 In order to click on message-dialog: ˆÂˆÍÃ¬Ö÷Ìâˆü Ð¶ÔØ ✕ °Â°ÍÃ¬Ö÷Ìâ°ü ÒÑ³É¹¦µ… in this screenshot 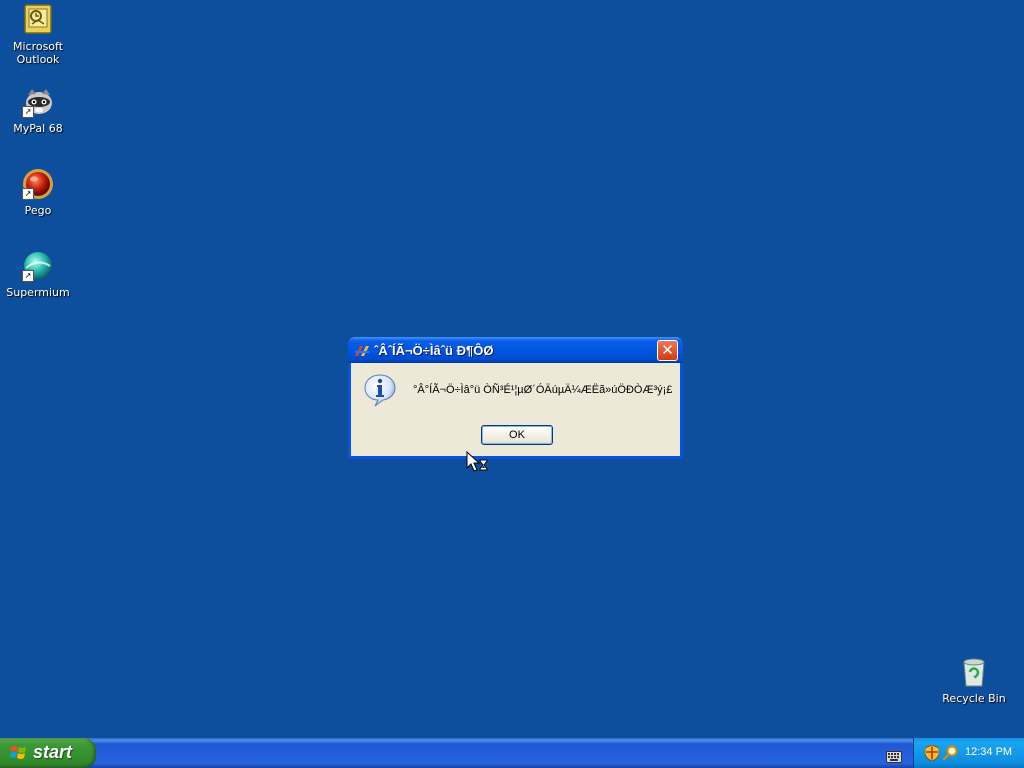, I will do `click(515, 398)`.